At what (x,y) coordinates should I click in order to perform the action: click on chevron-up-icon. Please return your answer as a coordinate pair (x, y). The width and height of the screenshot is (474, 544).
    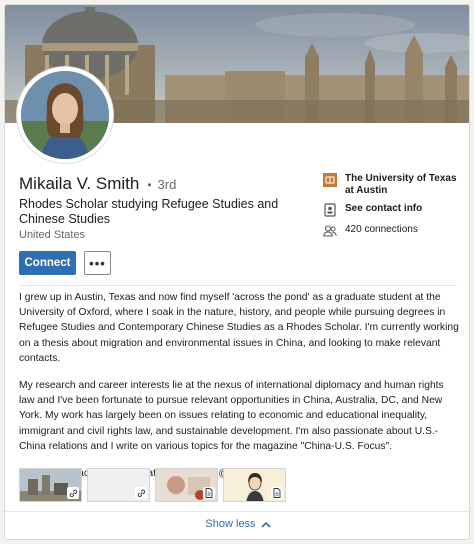
    Looking at the image, I should click on (265, 524).